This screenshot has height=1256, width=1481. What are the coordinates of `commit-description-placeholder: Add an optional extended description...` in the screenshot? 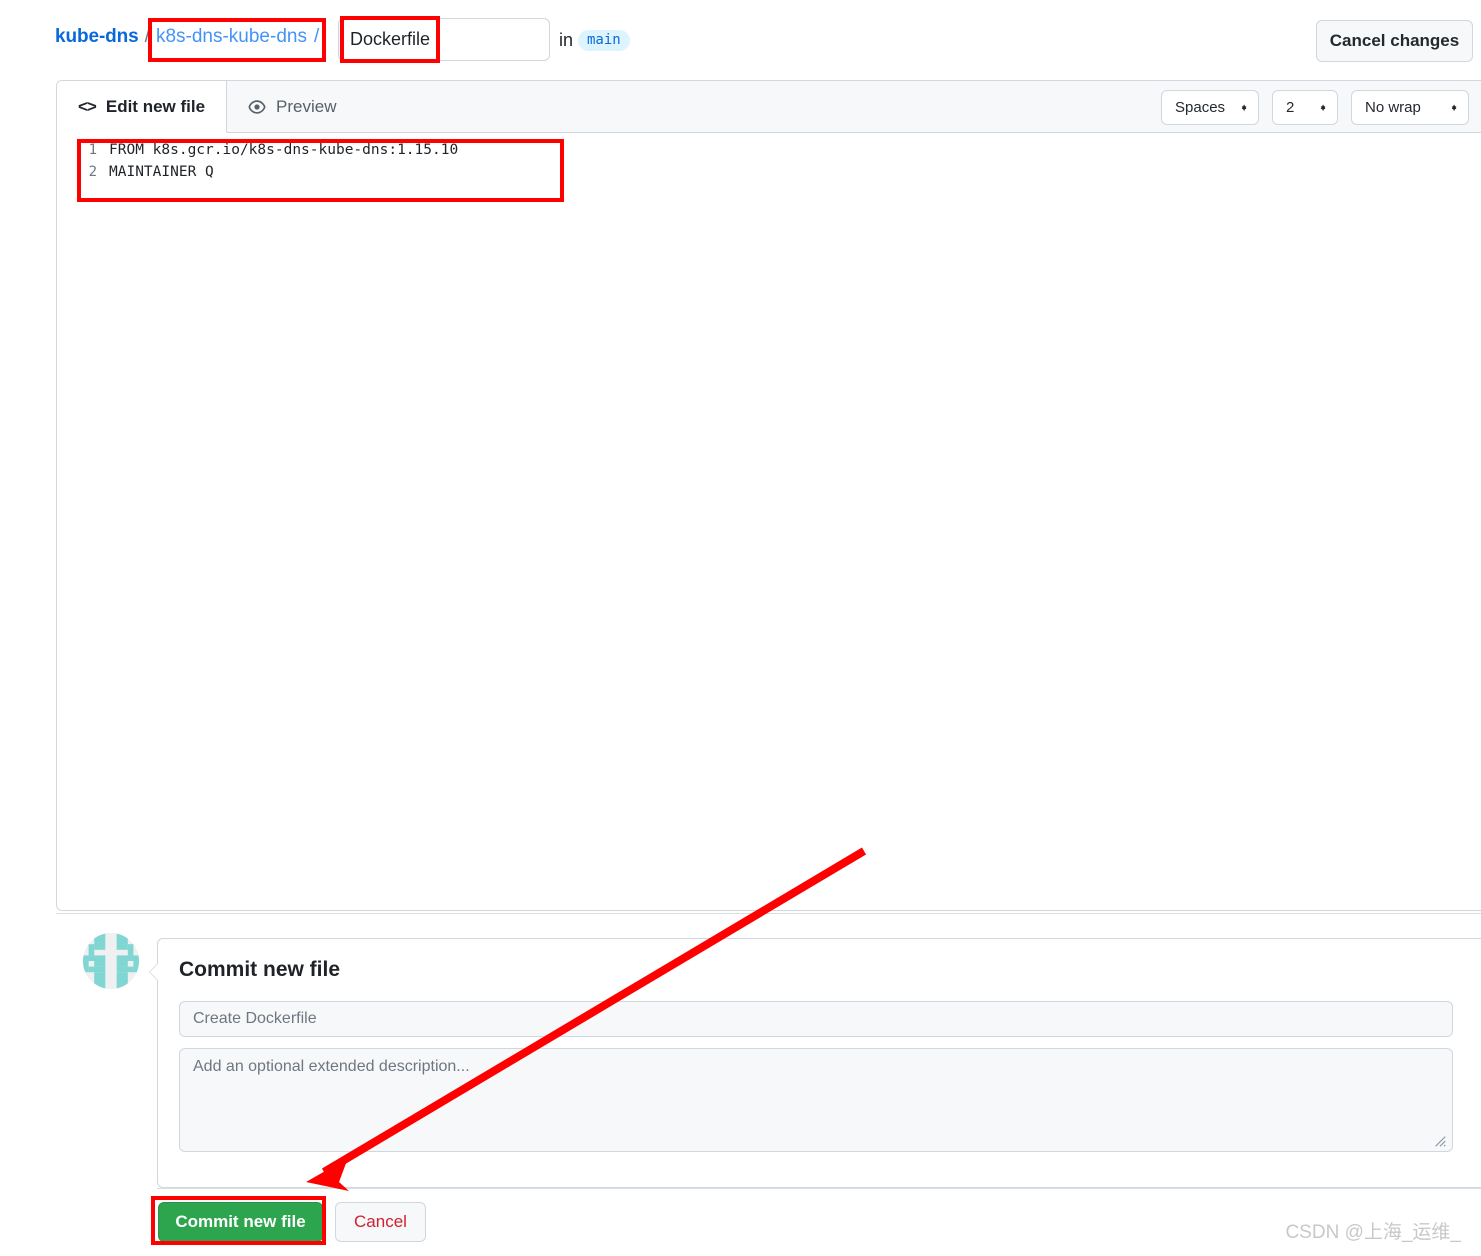 It's located at (331, 1066).